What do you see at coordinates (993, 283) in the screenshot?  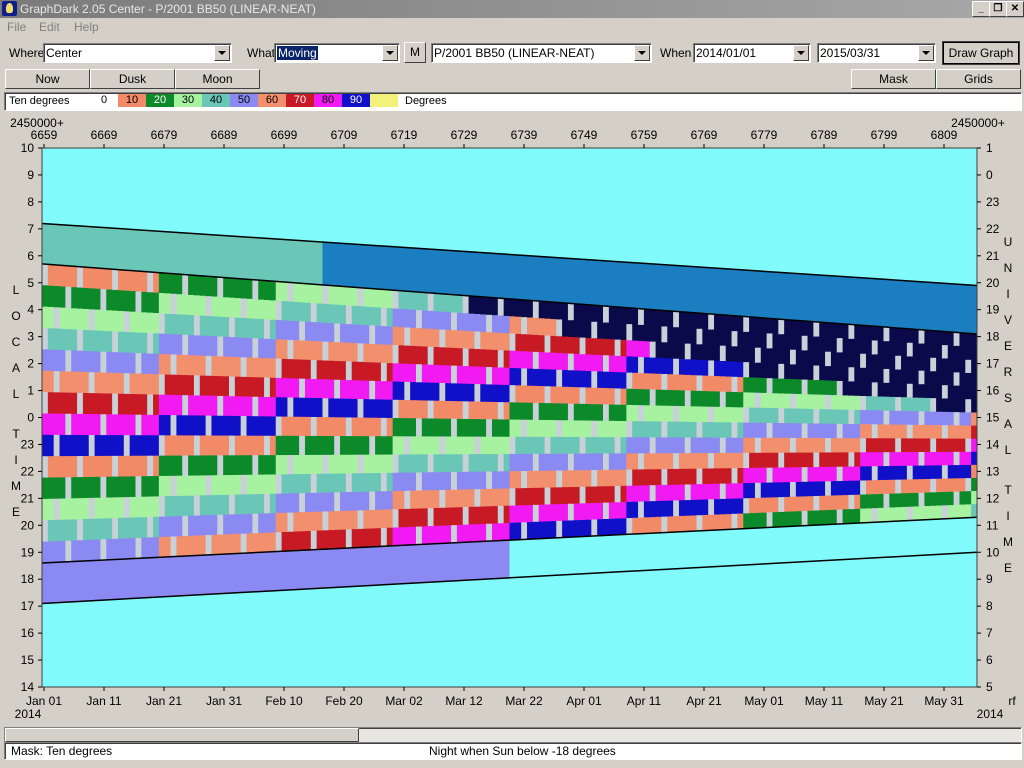 I see `y-tick-label-right: 20` at bounding box center [993, 283].